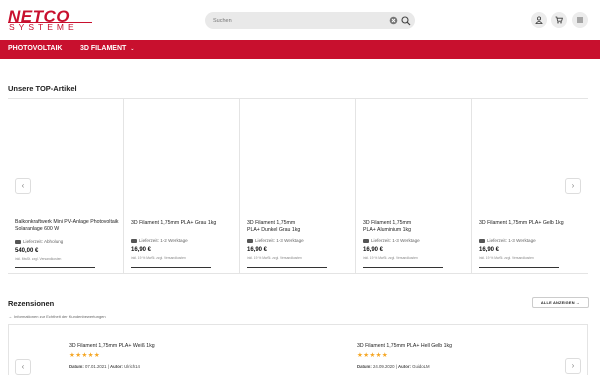 This screenshot has height=375, width=600. I want to click on product-name: 3D Filament 1,75mm PLA+ Aluminium 1kg, so click(391, 227).